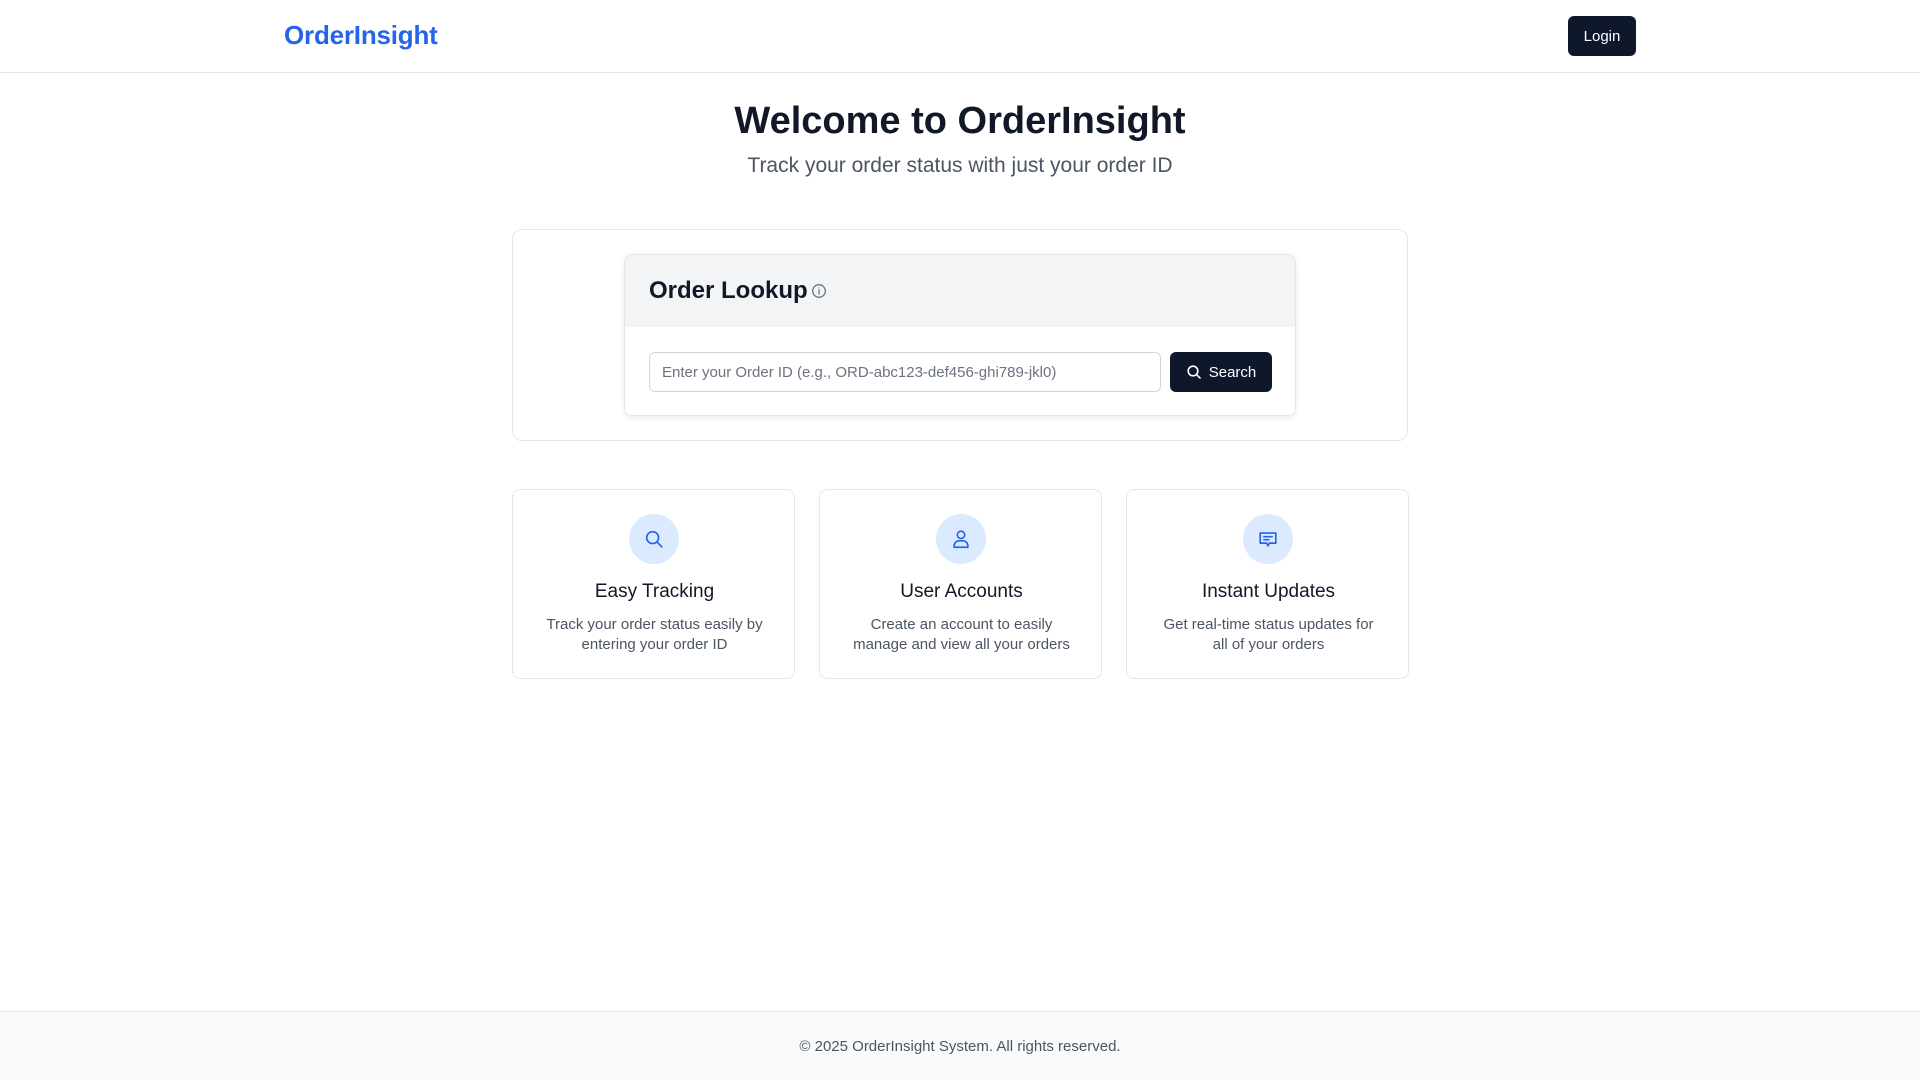 This screenshot has width=1920, height=1080. I want to click on order-lookup-title: Order Lookup, so click(728, 290).